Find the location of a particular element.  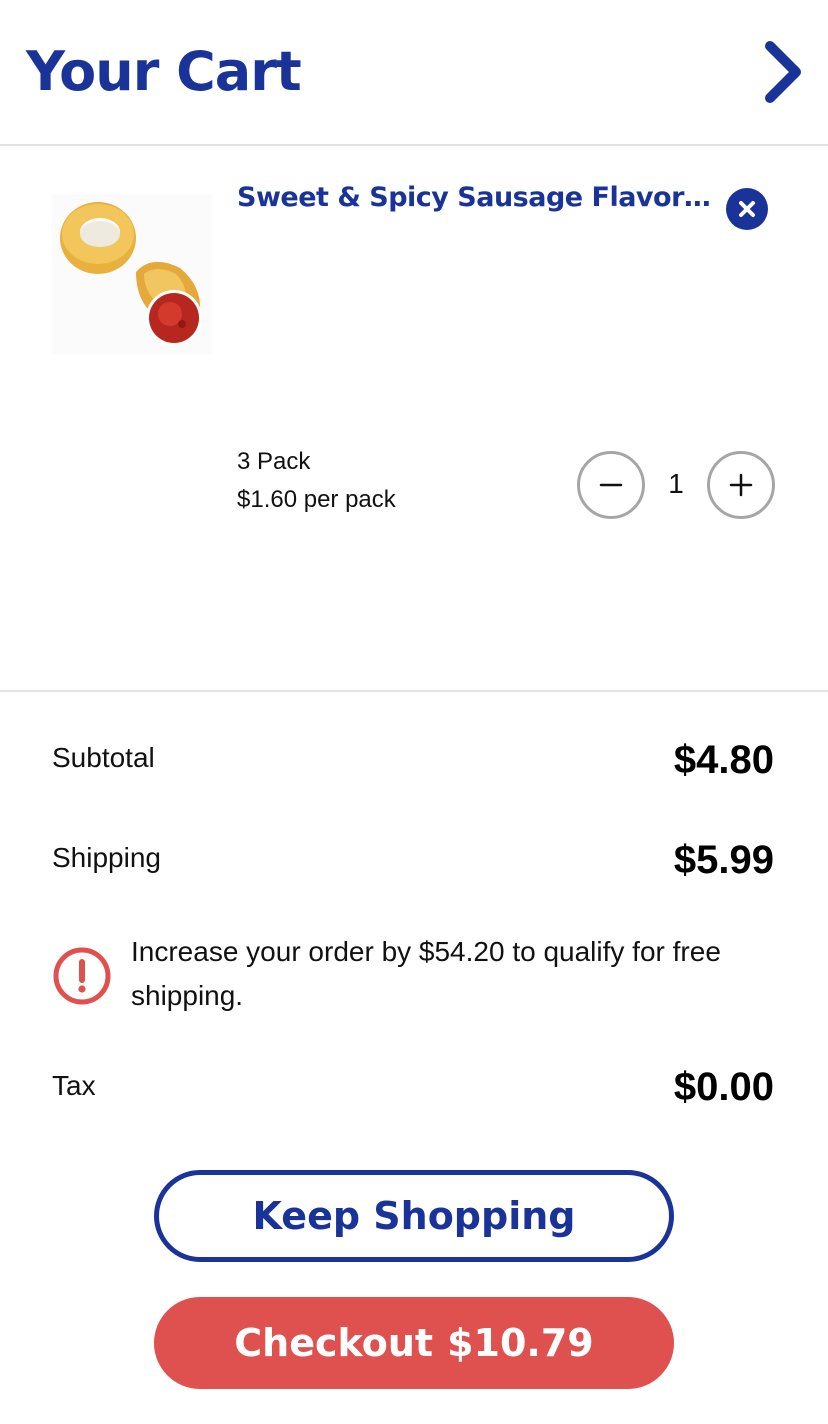

price-per-pack: $1.60 per pack is located at coordinates (316, 499).